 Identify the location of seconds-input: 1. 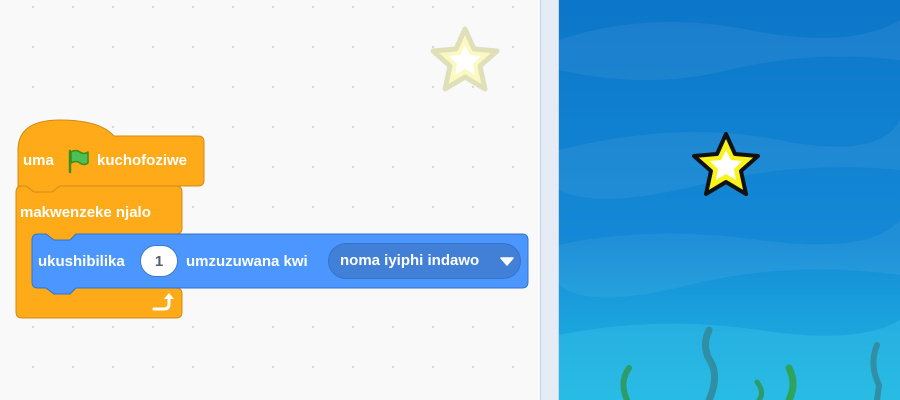
(159, 261).